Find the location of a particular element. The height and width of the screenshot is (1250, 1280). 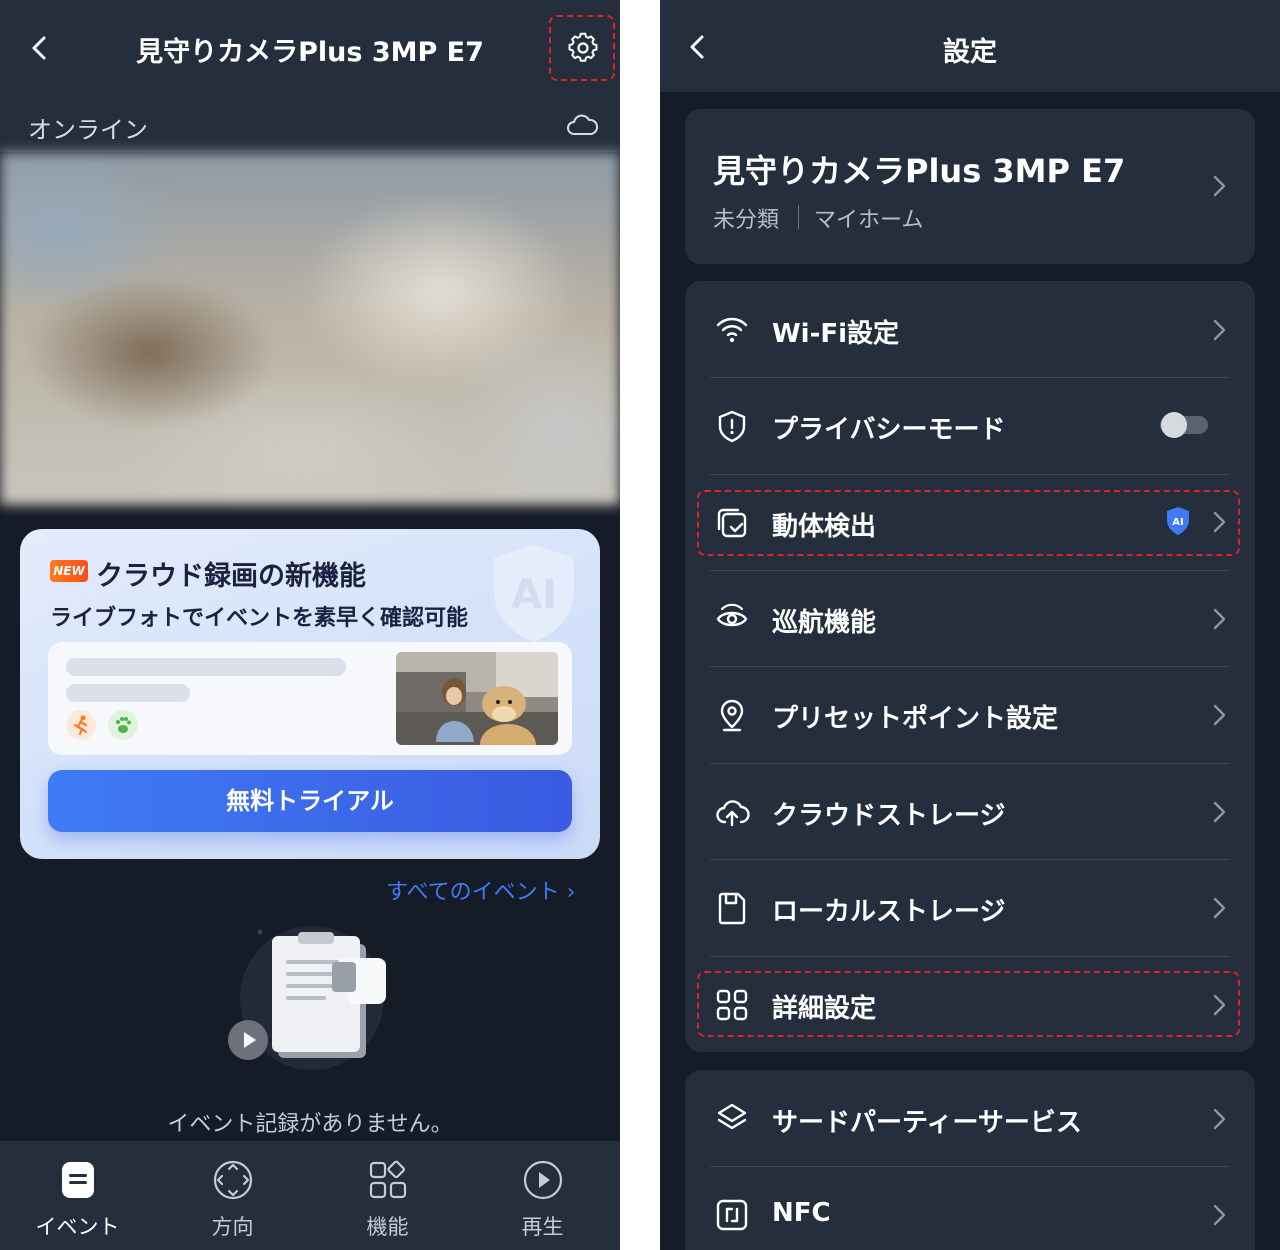

device-home: マイホーム is located at coordinates (869, 220).